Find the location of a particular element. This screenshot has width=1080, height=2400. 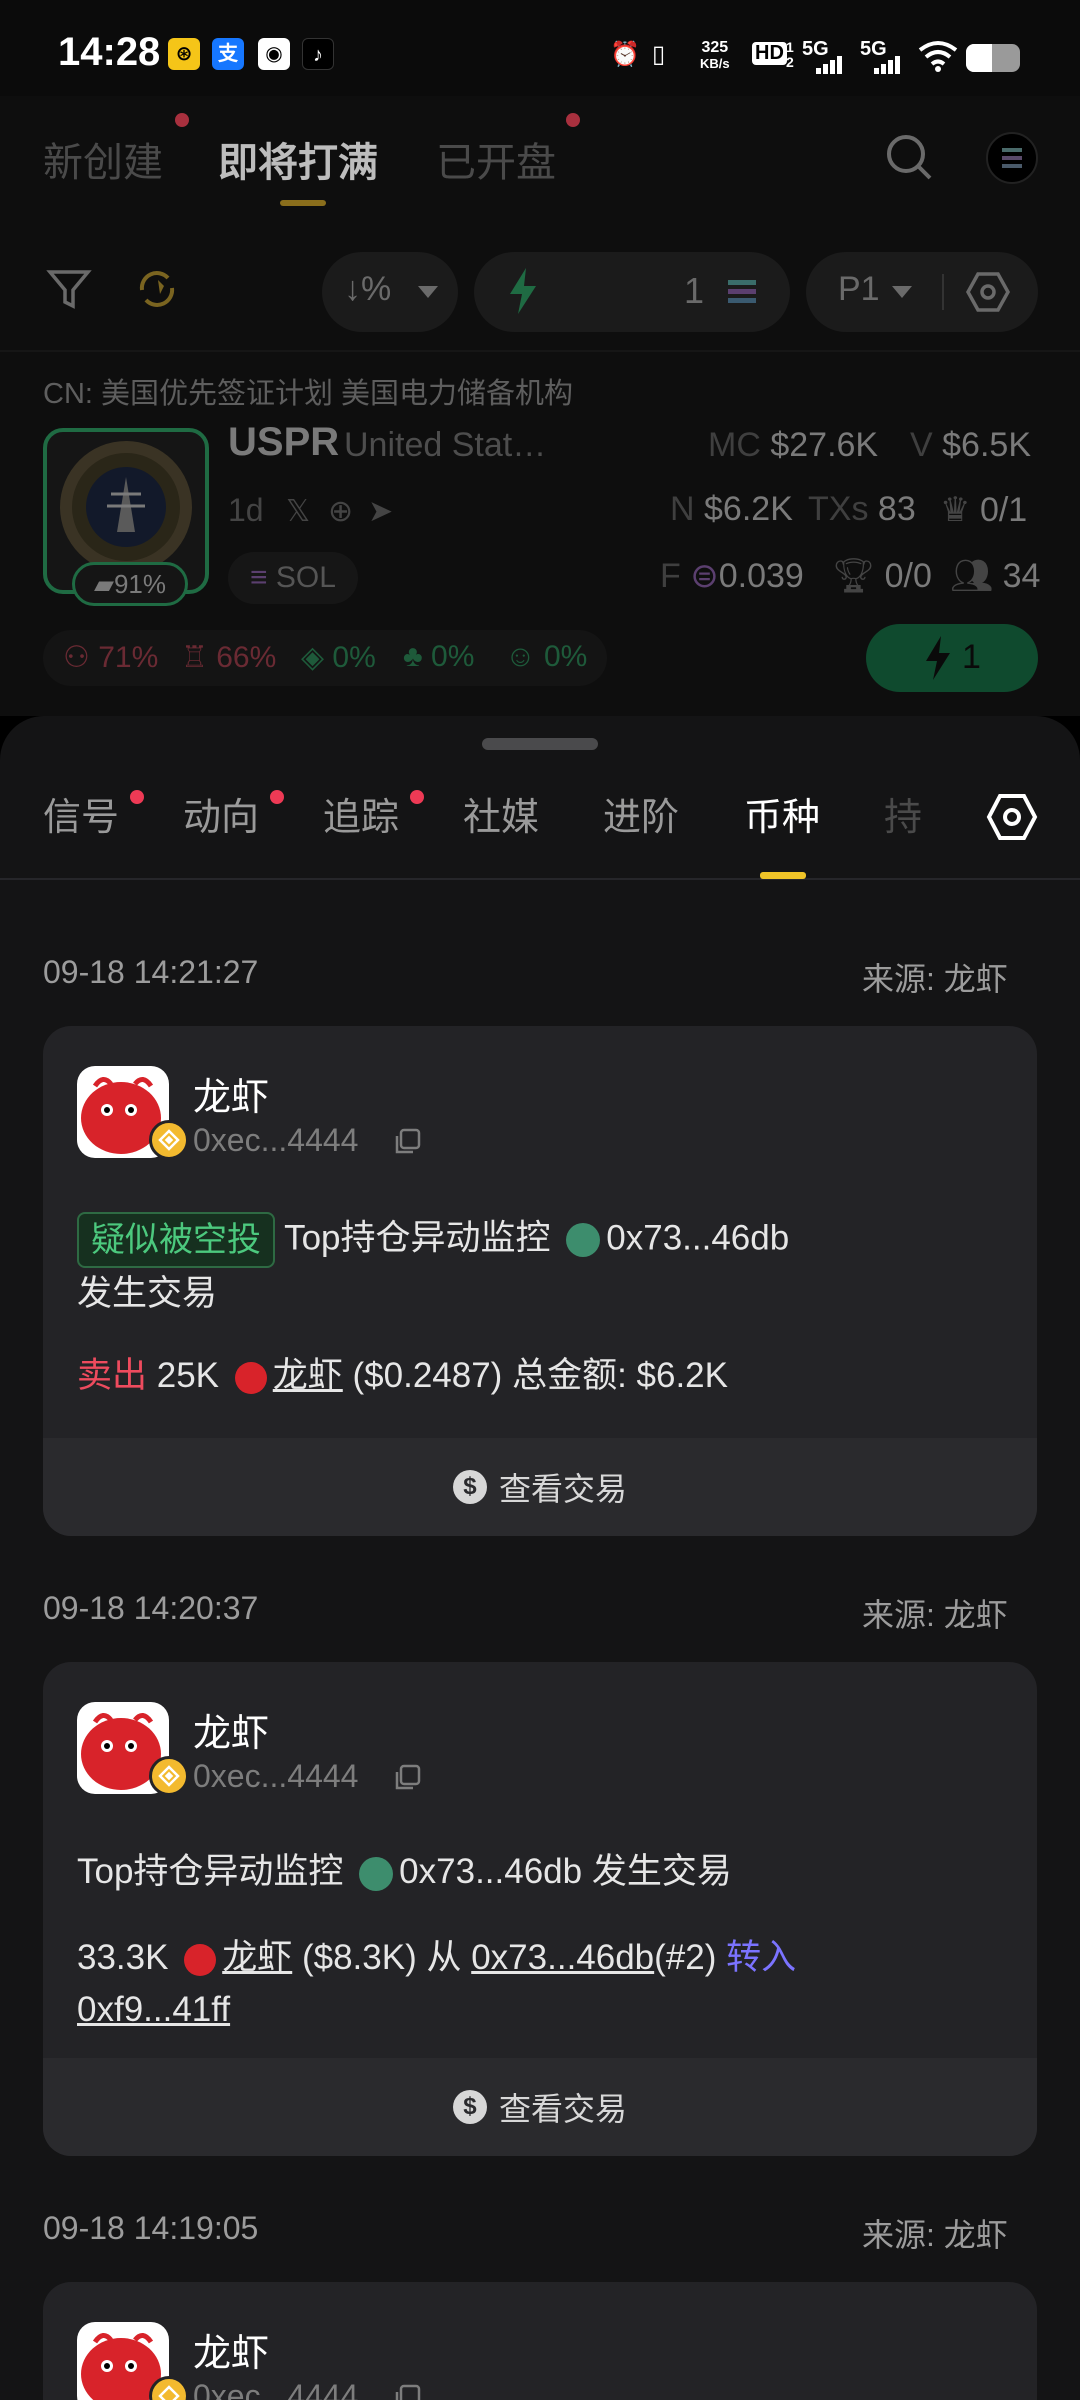

token-mini-icon is located at coordinates (200, 1959).